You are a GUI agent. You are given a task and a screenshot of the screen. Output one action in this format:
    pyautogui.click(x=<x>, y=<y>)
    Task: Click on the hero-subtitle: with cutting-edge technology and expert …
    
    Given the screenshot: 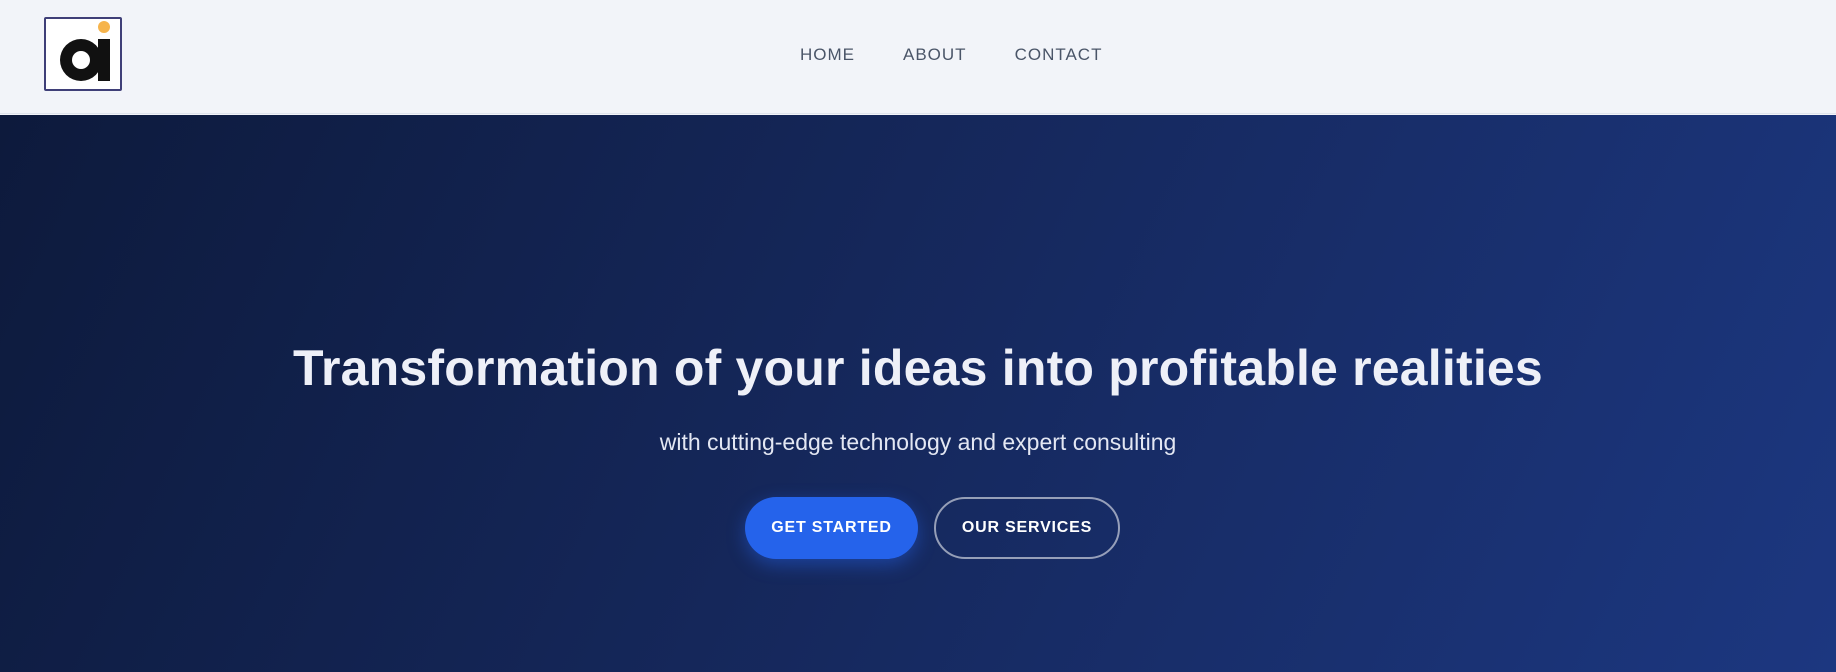 What is the action you would take?
    pyautogui.click(x=918, y=442)
    